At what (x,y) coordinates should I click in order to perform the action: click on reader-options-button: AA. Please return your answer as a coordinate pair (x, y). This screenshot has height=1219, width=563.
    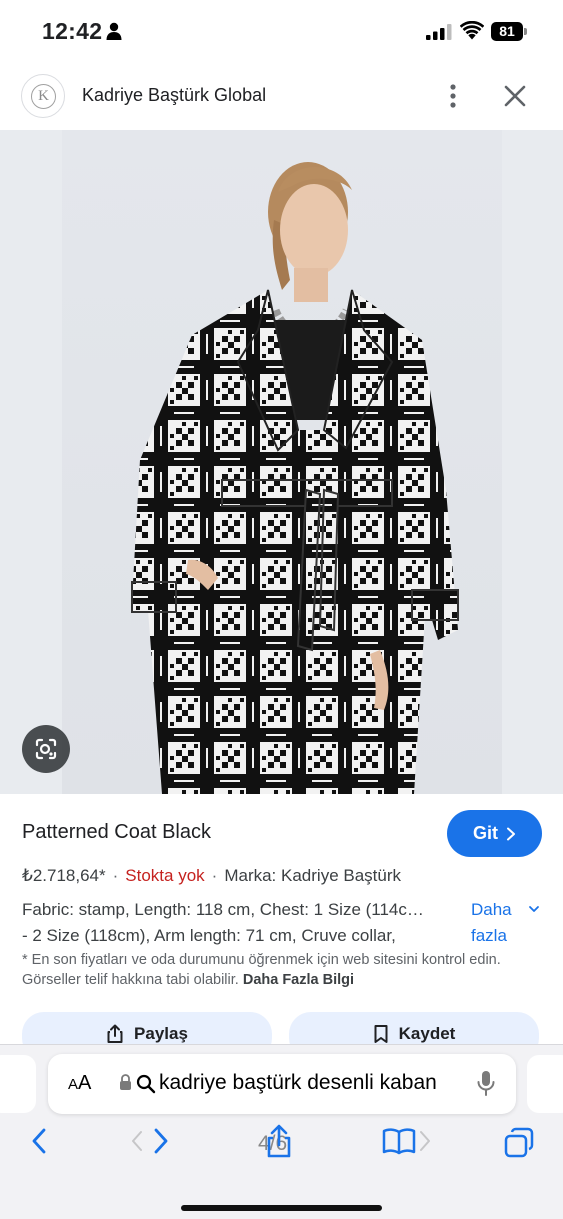
    Looking at the image, I should click on (79, 1083).